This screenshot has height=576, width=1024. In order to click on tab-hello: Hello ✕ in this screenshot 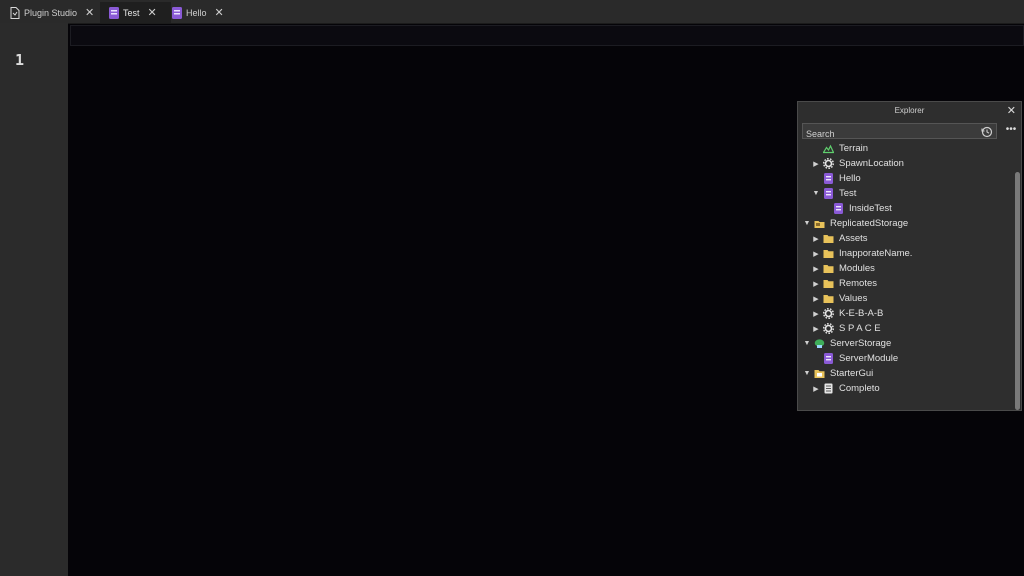, I will do `click(200, 12)`.